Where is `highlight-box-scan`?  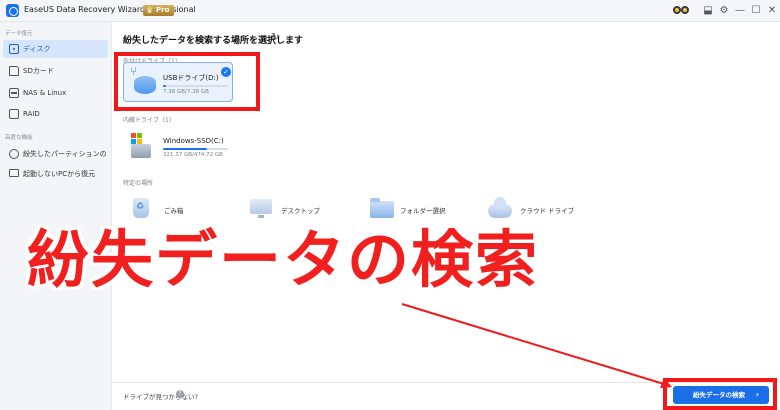
highlight-box-scan is located at coordinates (720, 394).